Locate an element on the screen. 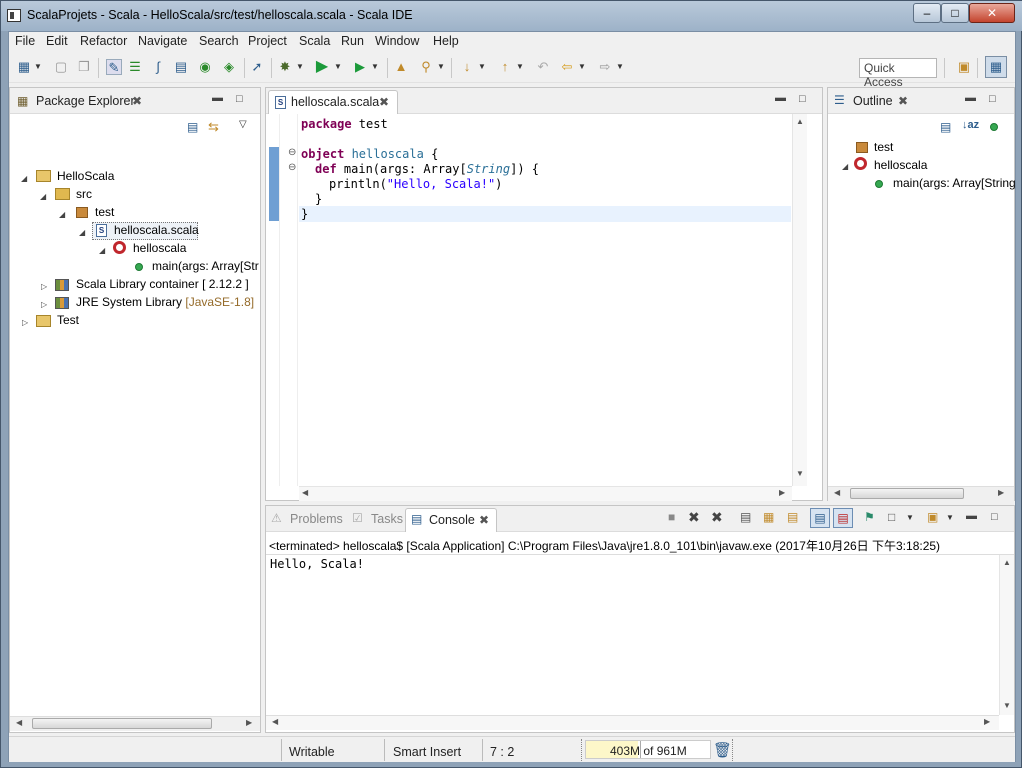 Image resolution: width=1022 pixels, height=768 pixels. insert-mode-status: Smart Insert is located at coordinates (427, 752).